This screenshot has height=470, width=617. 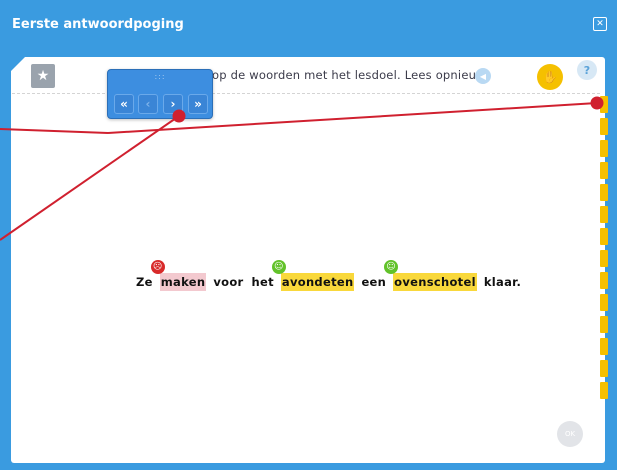 What do you see at coordinates (198, 104) in the screenshot?
I see `last-button: »` at bounding box center [198, 104].